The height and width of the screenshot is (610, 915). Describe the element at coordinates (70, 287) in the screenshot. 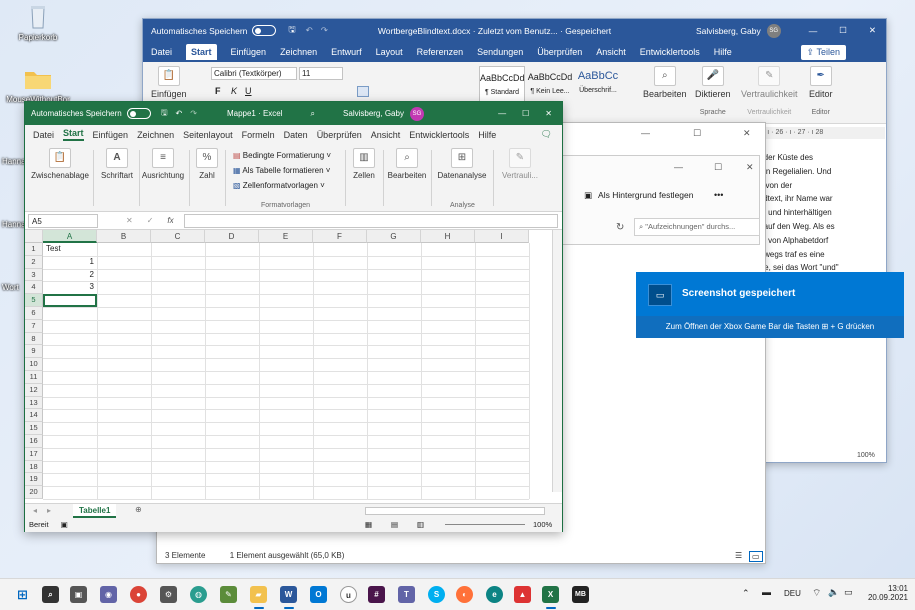

I see `cell-A4: 3` at that location.